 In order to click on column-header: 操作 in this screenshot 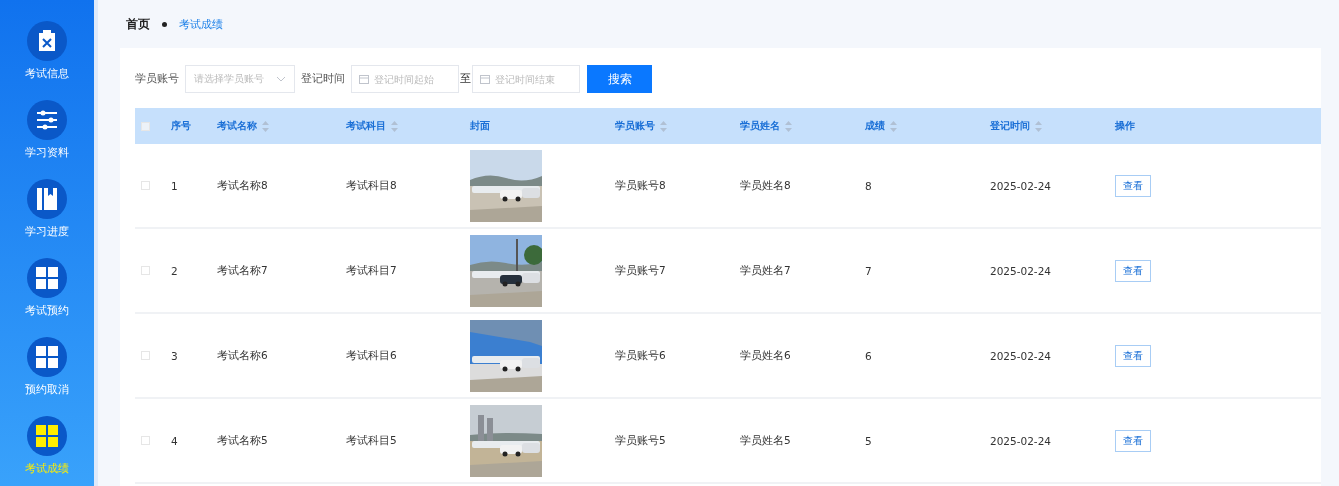, I will do `click(1125, 126)`.